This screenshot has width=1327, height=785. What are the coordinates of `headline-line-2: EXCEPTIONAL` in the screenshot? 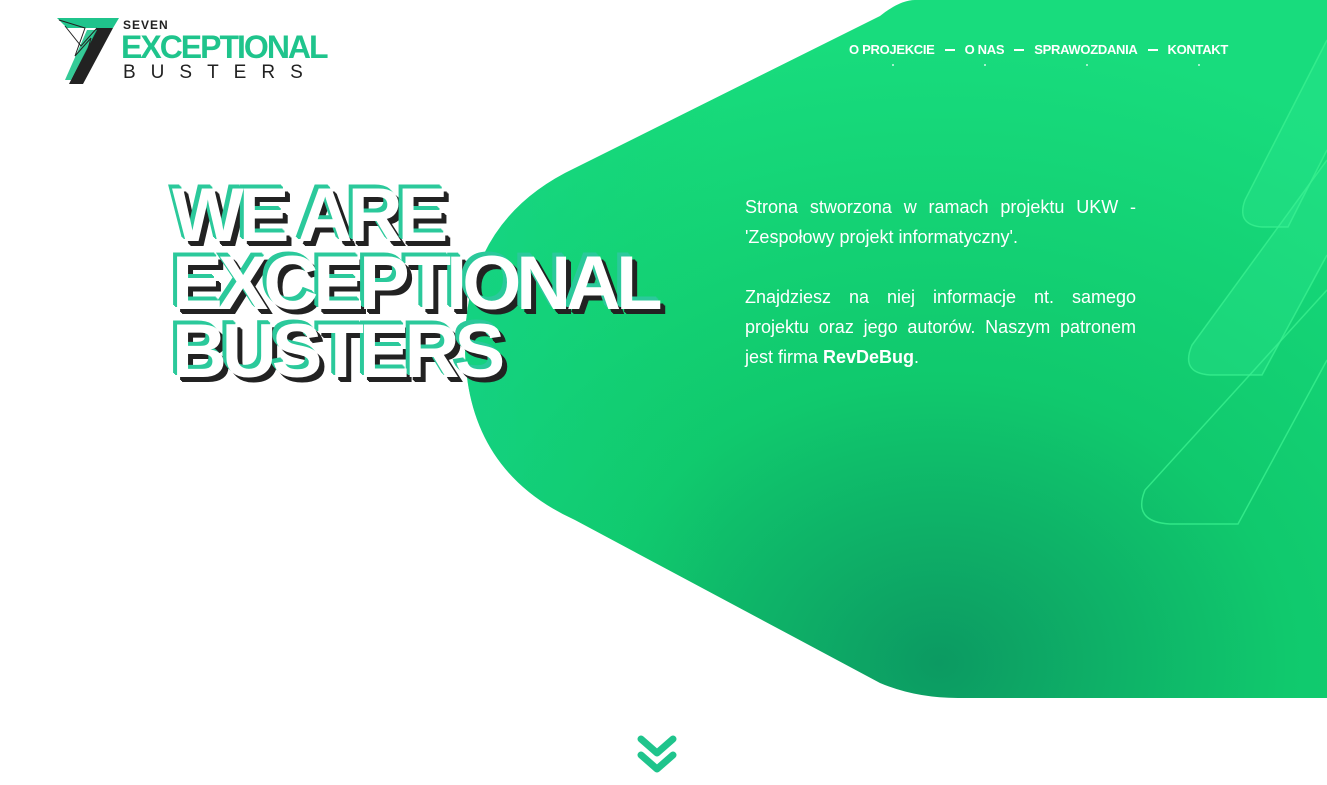 It's located at (417, 283).